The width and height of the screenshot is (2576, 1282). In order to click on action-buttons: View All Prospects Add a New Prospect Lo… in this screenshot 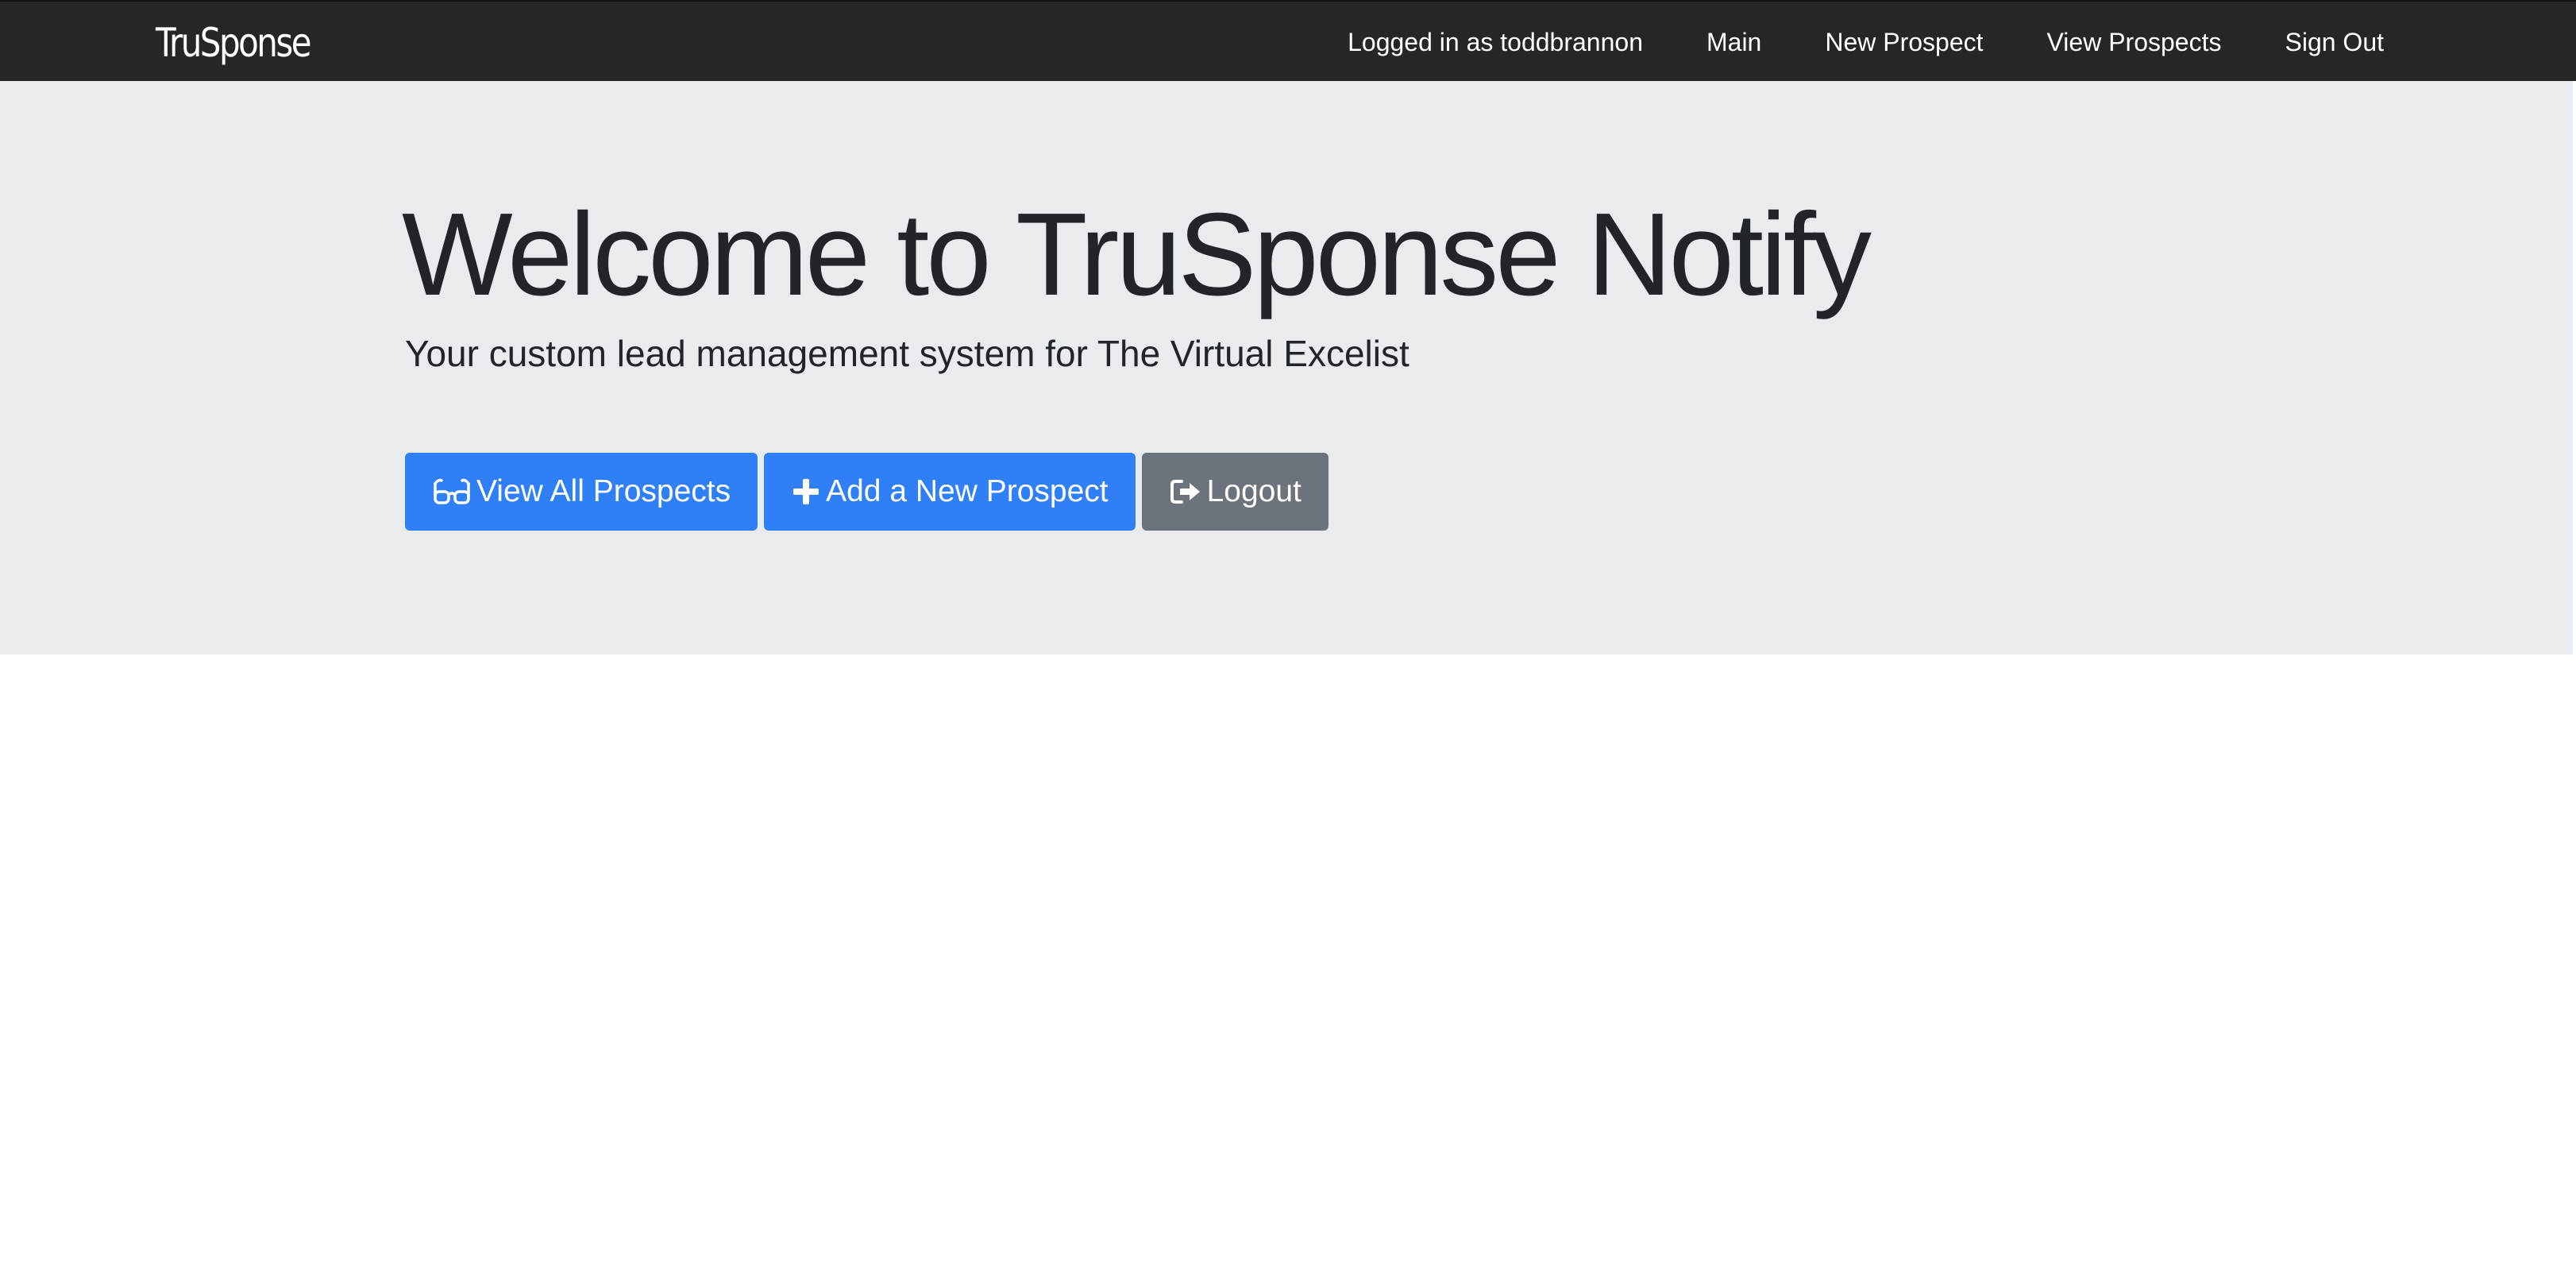, I will do `click(867, 492)`.